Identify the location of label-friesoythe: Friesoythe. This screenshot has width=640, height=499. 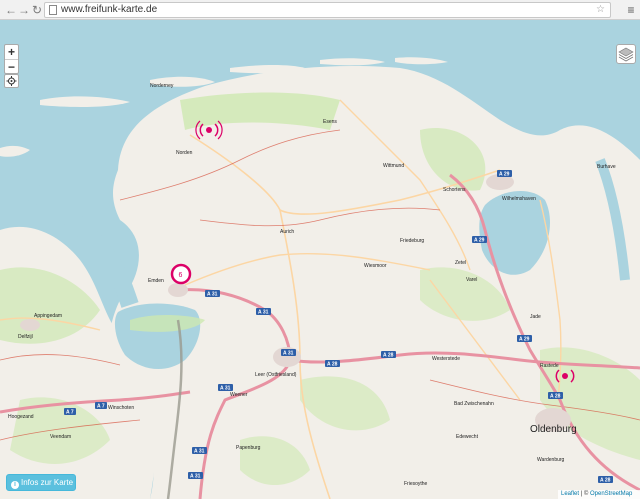
(416, 484).